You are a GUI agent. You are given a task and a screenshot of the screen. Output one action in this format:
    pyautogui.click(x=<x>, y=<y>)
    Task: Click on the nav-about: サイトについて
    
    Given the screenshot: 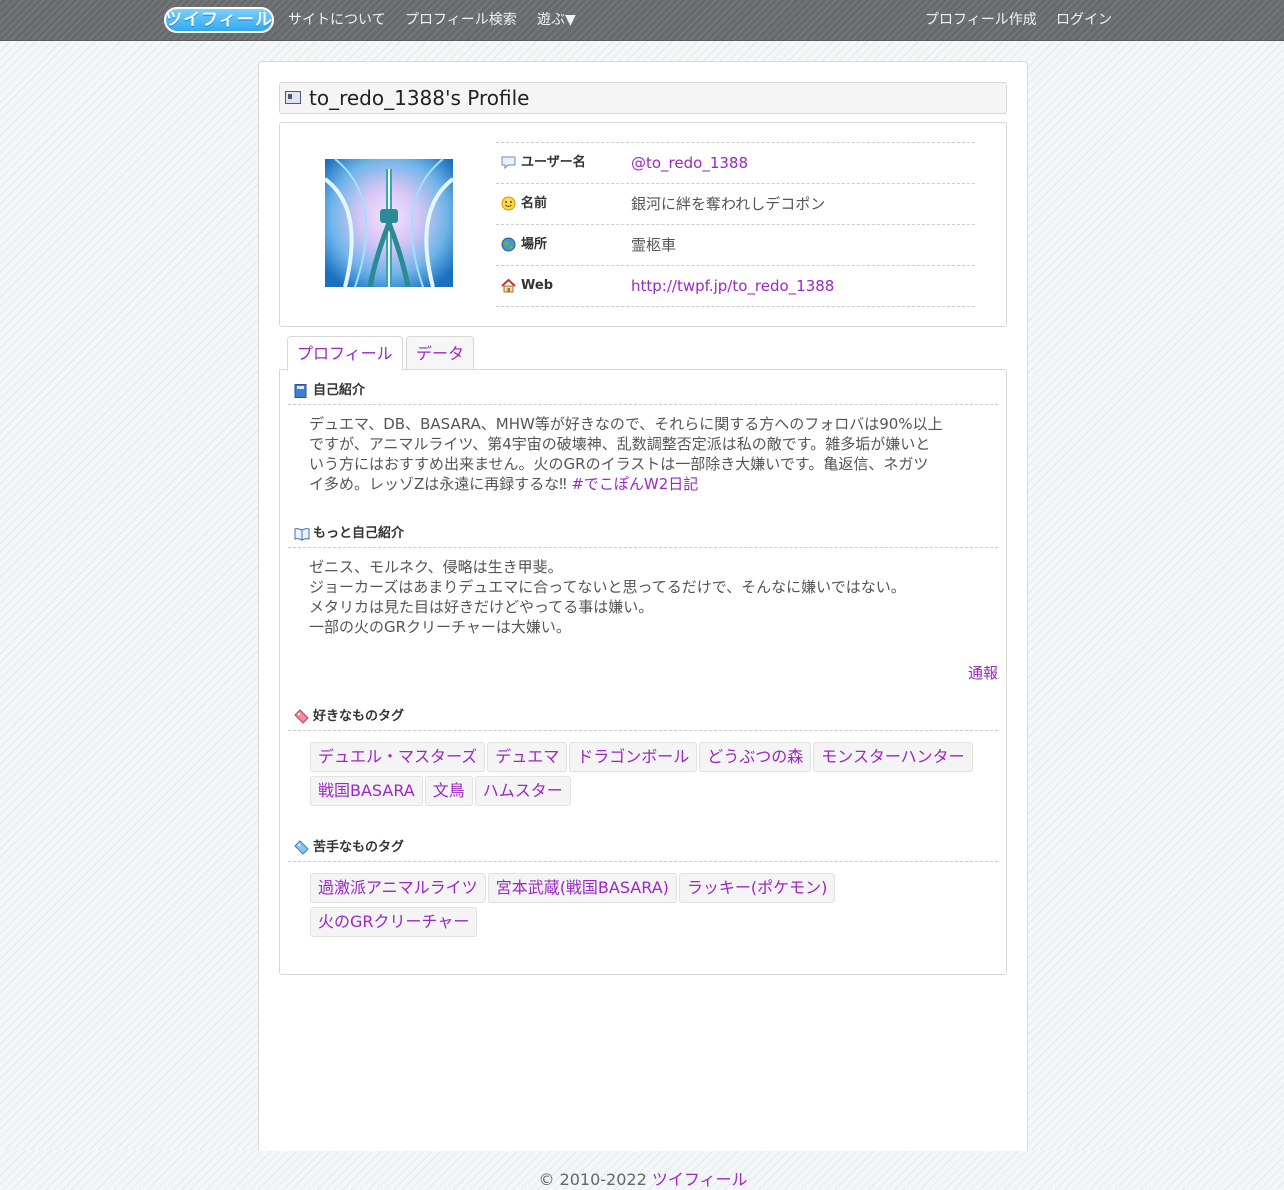 What is the action you would take?
    pyautogui.click(x=337, y=20)
    